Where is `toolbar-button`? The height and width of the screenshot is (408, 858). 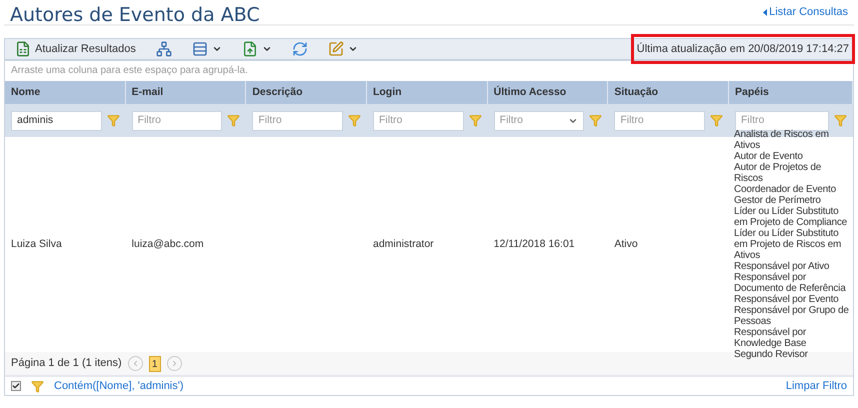 toolbar-button is located at coordinates (164, 49).